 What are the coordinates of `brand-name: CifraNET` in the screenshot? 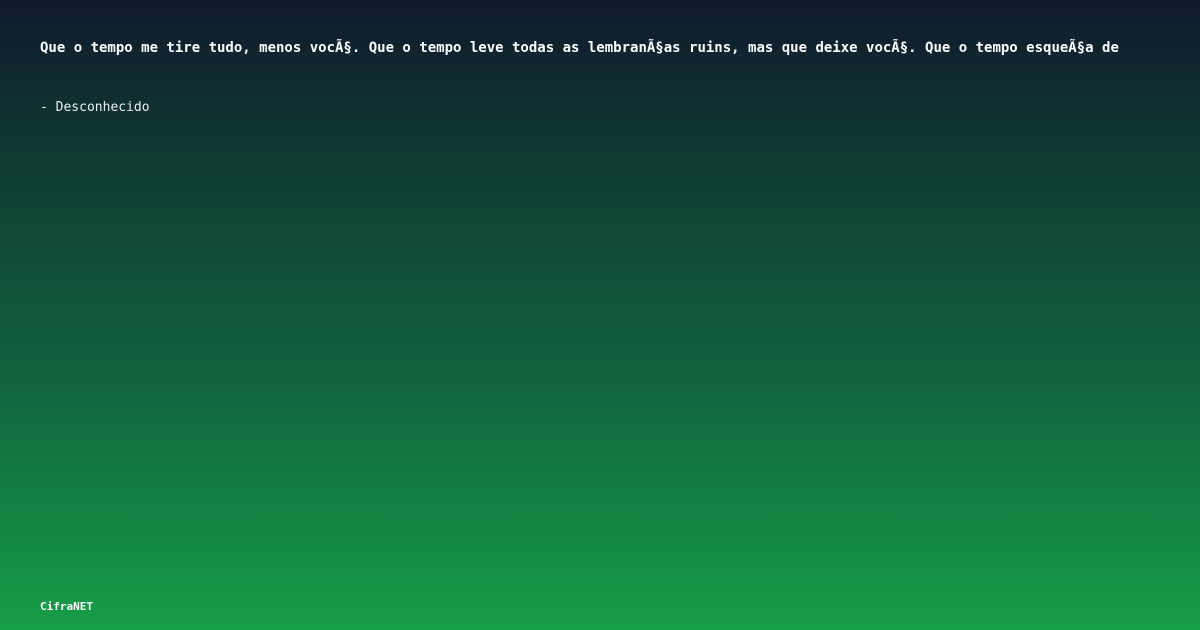 It's located at (66, 606).